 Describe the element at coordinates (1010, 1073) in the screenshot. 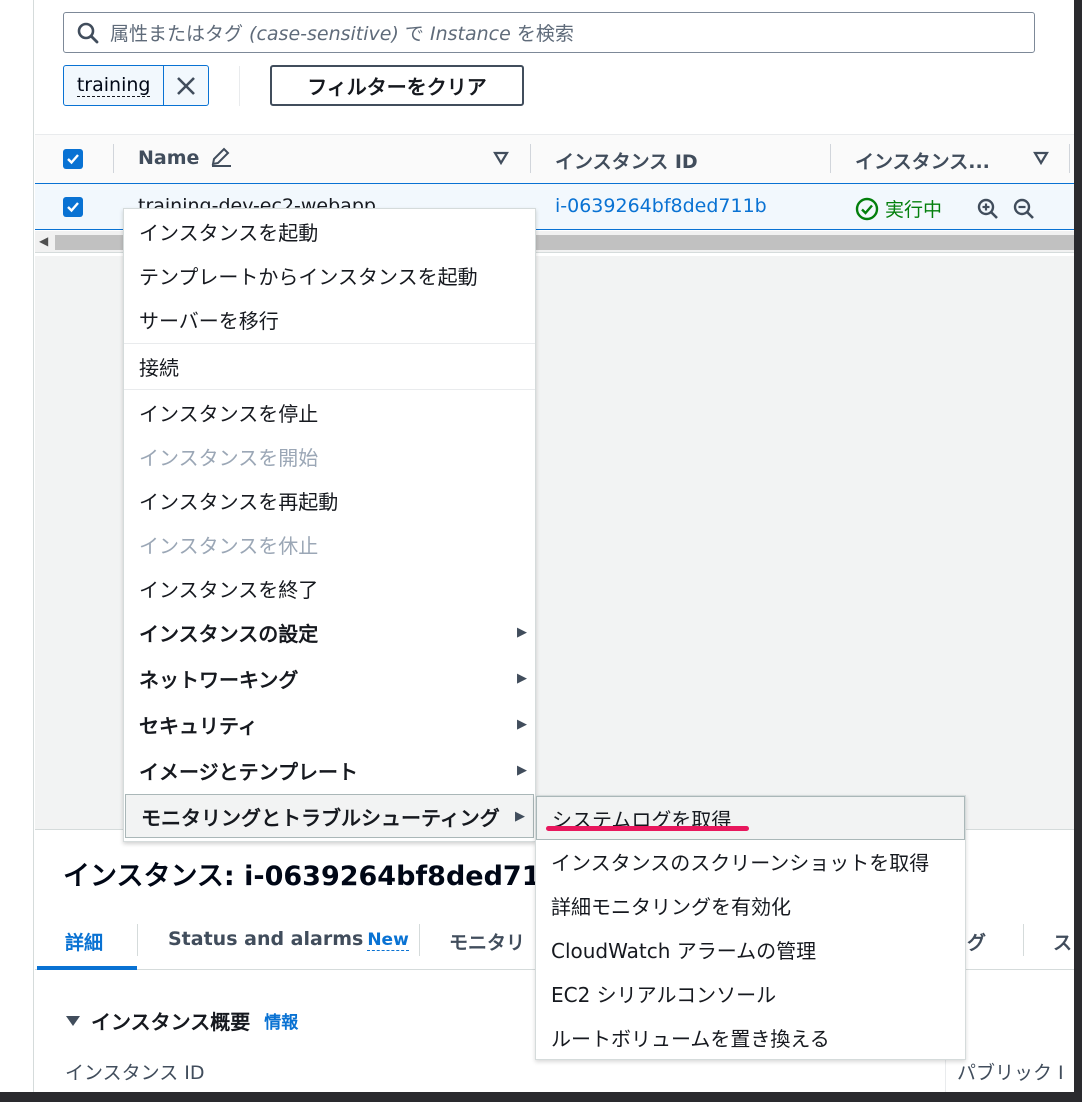

I see `field-label-public-ip: パブリック I` at that location.